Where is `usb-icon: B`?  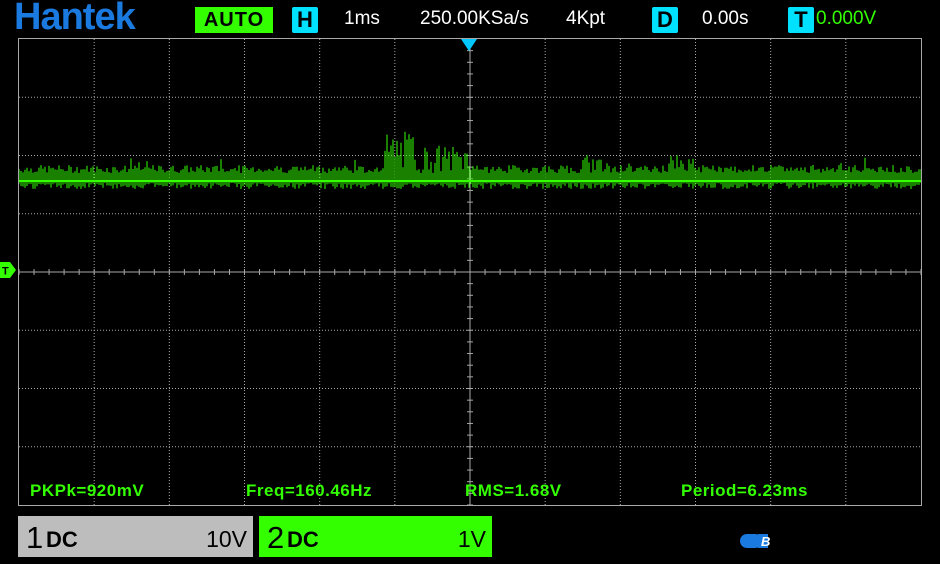
usb-icon: B is located at coordinates (755, 541).